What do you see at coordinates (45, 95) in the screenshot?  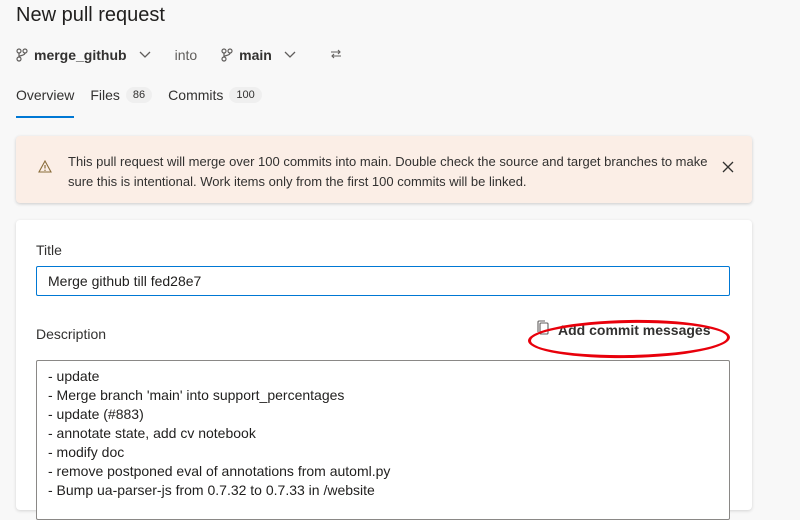 I see `tab-label: Overview` at bounding box center [45, 95].